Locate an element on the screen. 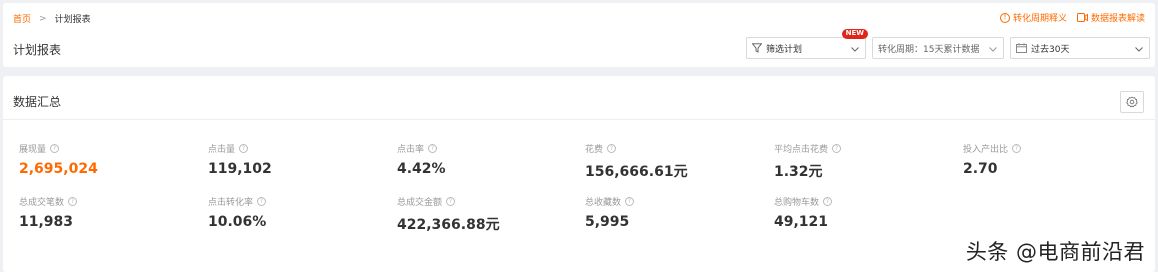 The height and width of the screenshot is (272, 1158). conversion-cycle-select: 转化周期：15天累计数据 is located at coordinates (938, 48).